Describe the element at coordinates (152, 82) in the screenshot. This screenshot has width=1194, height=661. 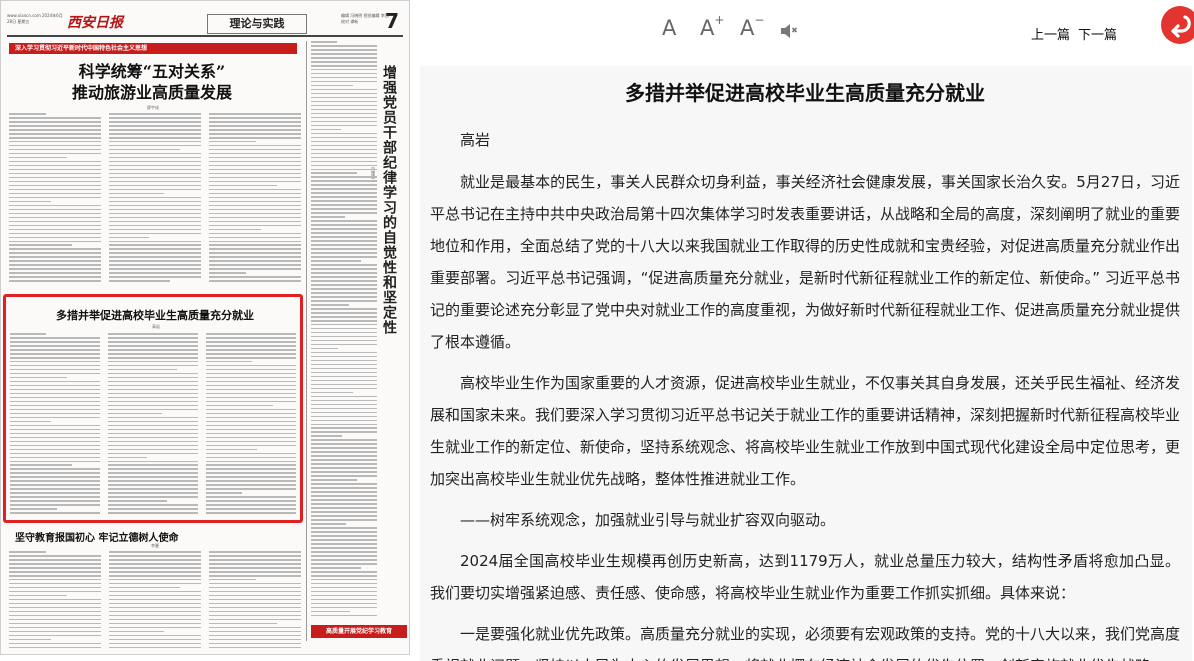
I see `lead-article-headline: 科学统筹“五对关系” 推动旅游业高质量发展` at that location.